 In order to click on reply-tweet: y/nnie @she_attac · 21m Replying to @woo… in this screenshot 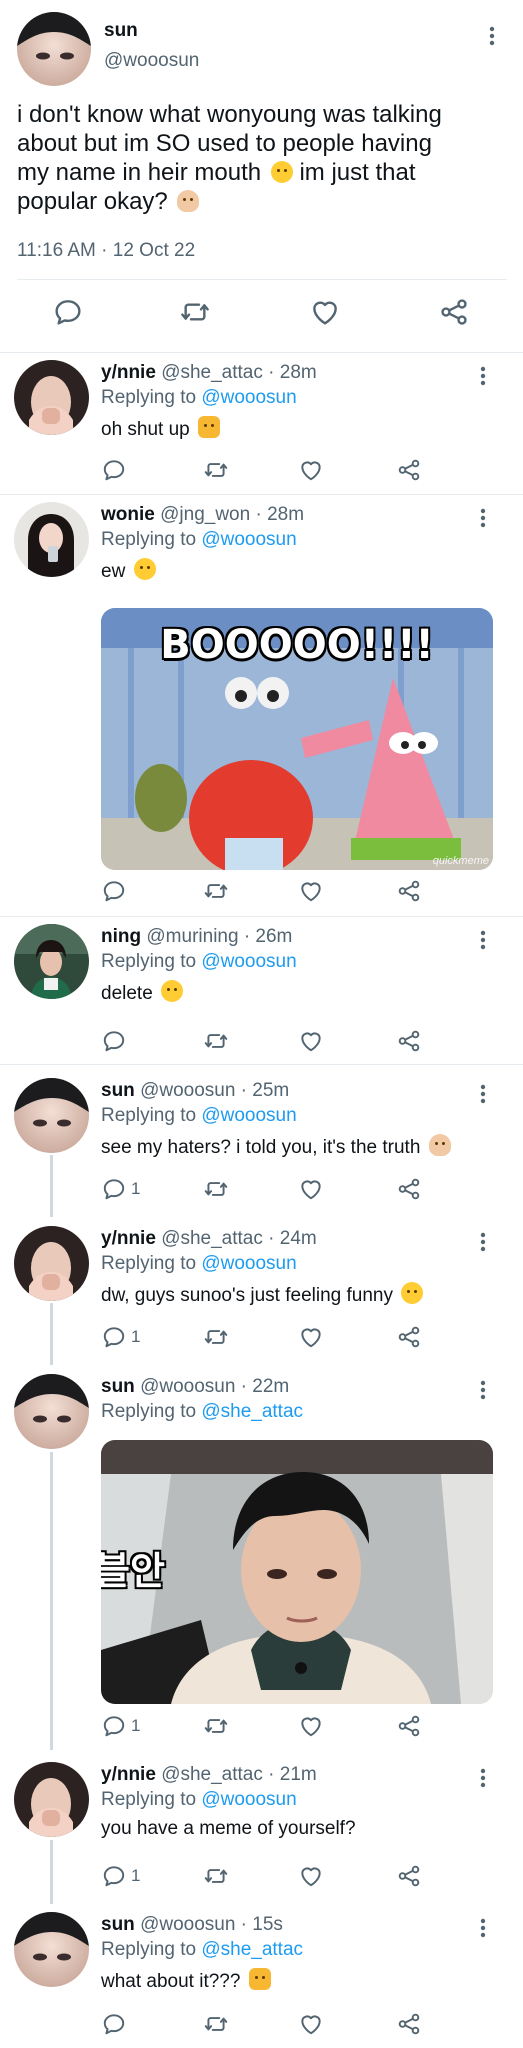, I will do `click(261, 1829)`.